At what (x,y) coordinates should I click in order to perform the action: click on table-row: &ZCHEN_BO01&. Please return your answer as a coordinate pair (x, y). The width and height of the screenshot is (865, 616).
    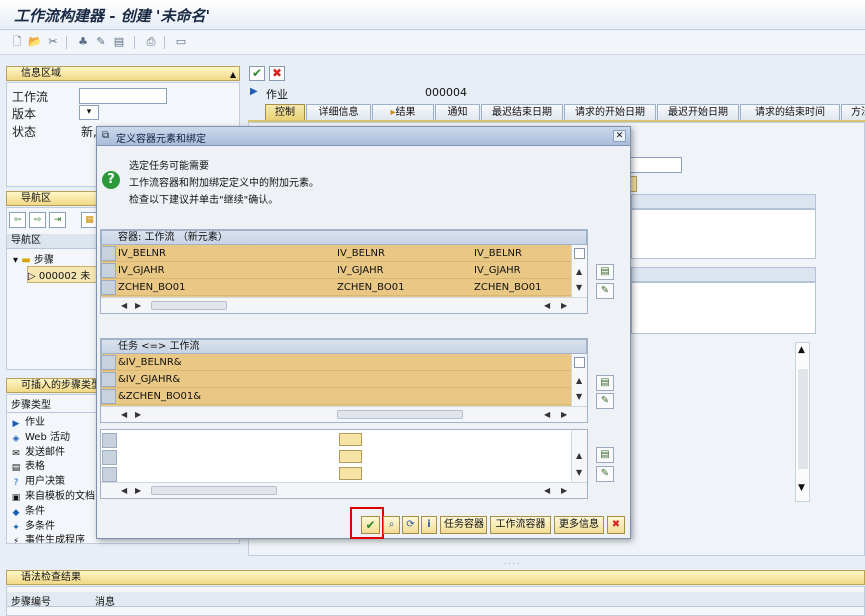
    Looking at the image, I should click on (336, 396).